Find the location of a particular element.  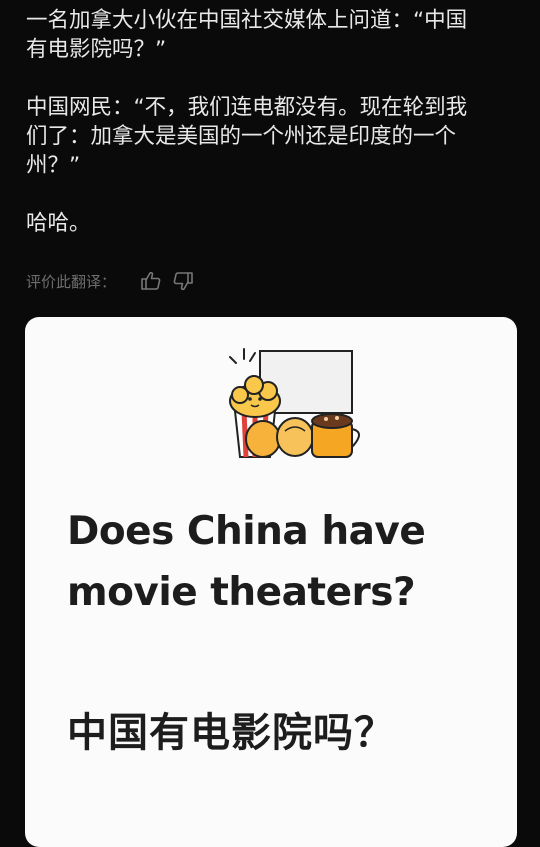

post-line: 有电影院吗？” is located at coordinates (96, 49).